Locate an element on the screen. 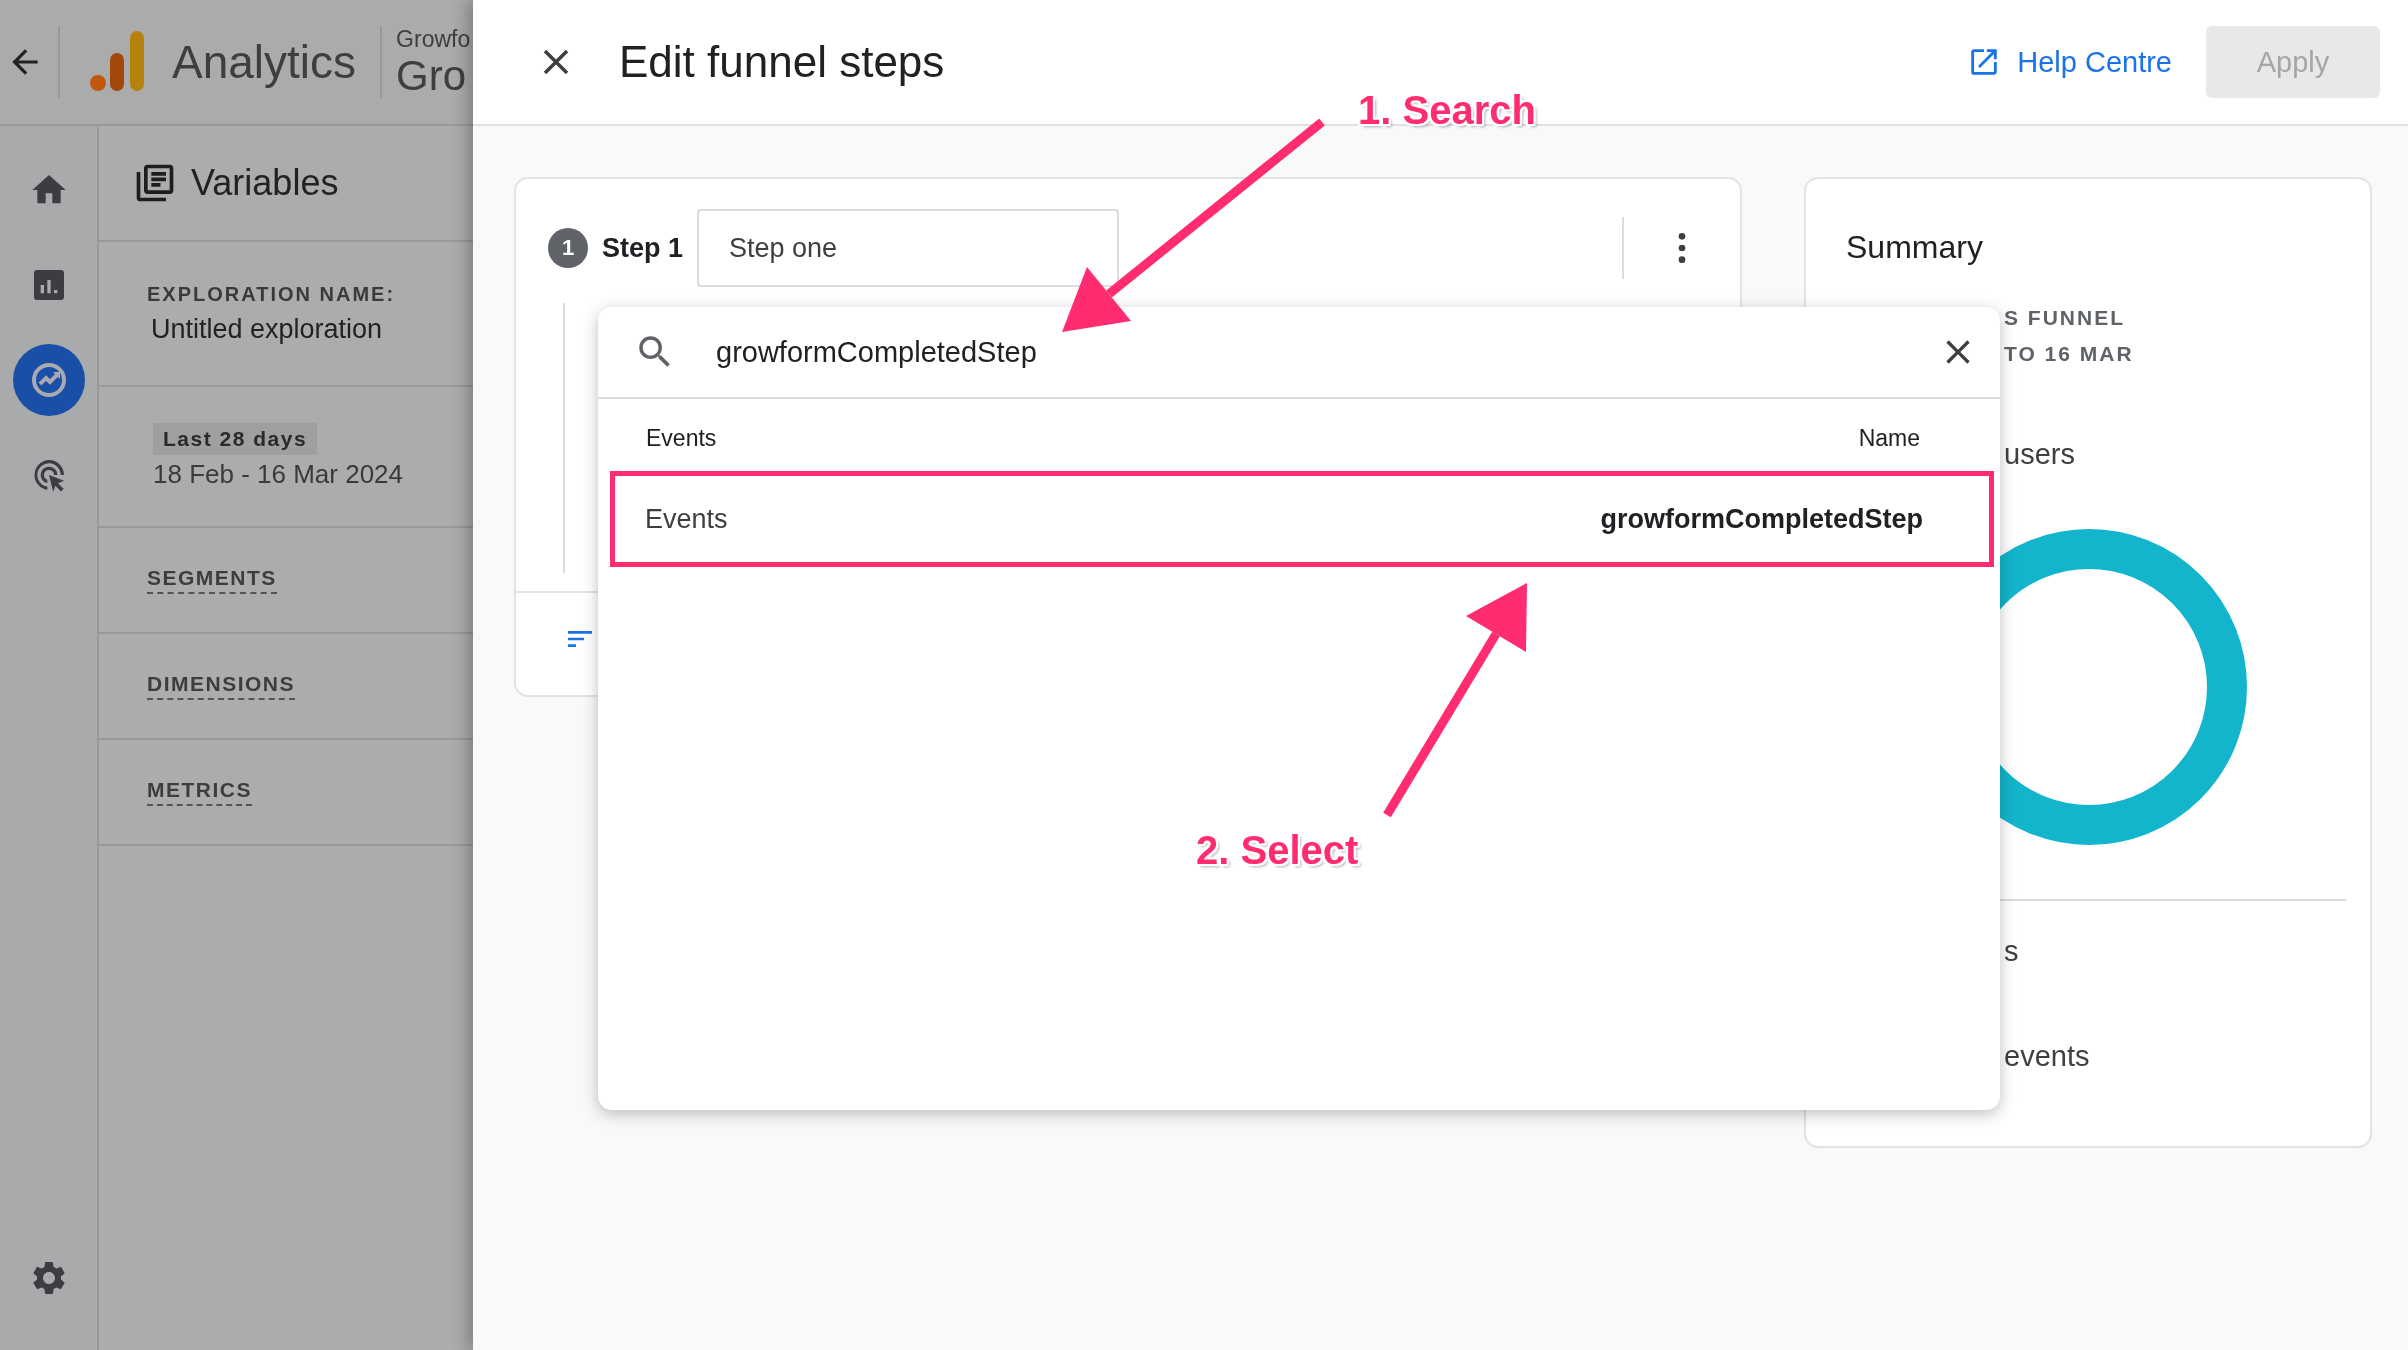 The width and height of the screenshot is (2408, 1350). column-header: Name is located at coordinates (1889, 439).